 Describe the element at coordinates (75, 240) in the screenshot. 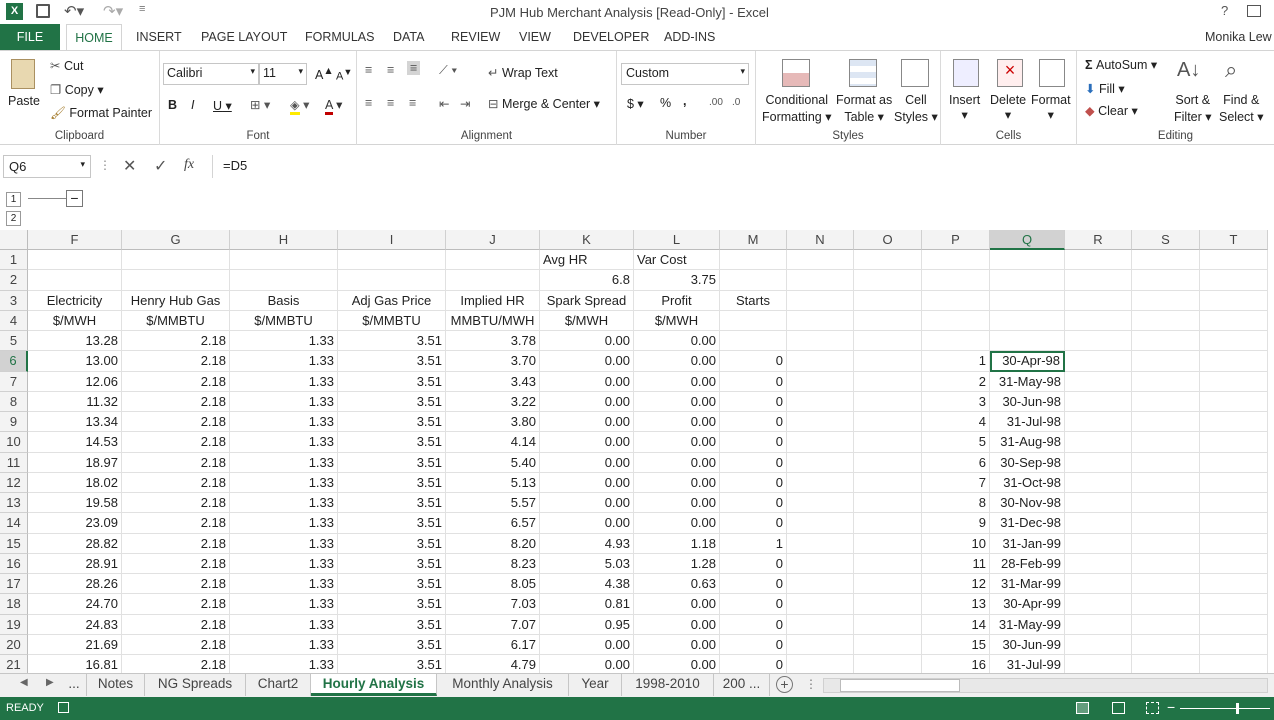

I see `column-header-F: F` at that location.